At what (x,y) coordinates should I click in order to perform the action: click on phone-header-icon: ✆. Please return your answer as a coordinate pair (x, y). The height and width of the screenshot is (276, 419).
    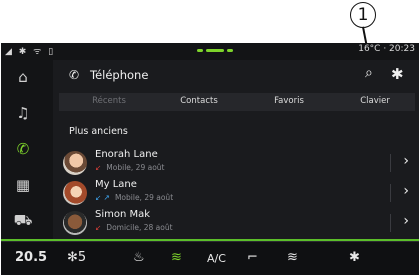
    Looking at the image, I should click on (74, 75).